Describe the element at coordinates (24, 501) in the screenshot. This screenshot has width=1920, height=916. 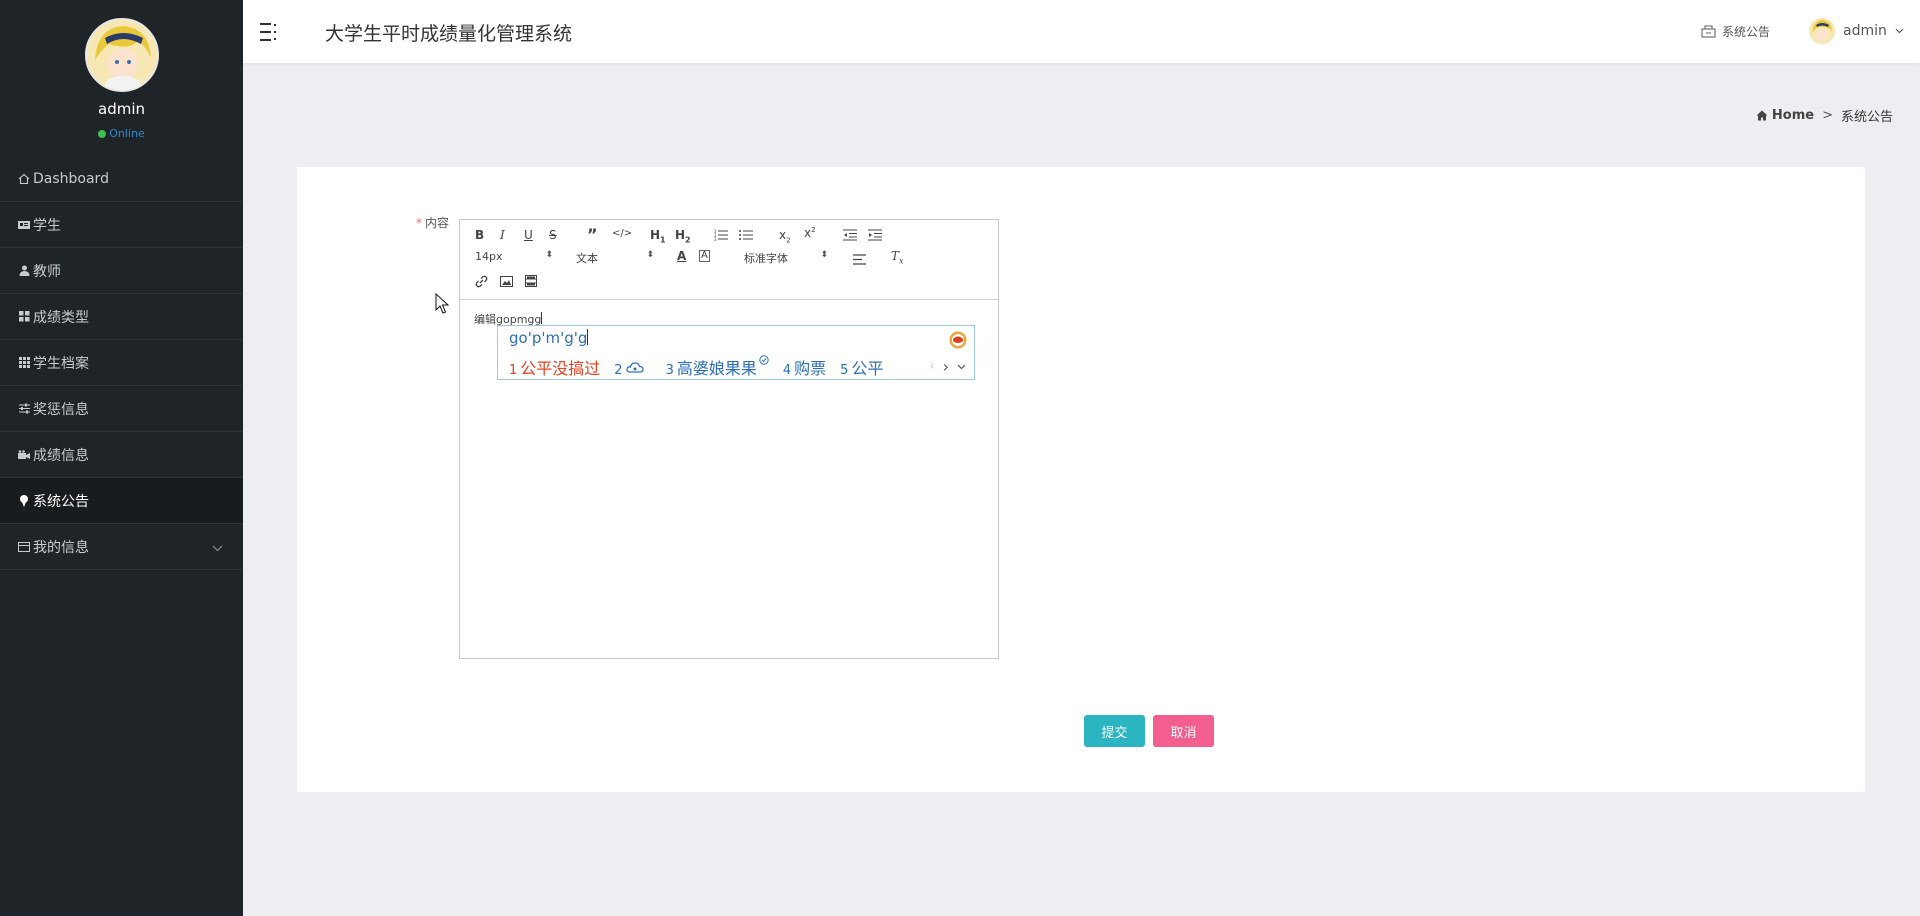
I see `pin-icon` at that location.